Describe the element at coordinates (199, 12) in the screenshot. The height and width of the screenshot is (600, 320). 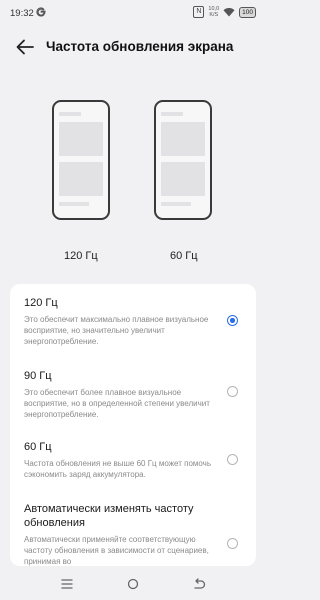
I see `nfc-icon: N` at that location.